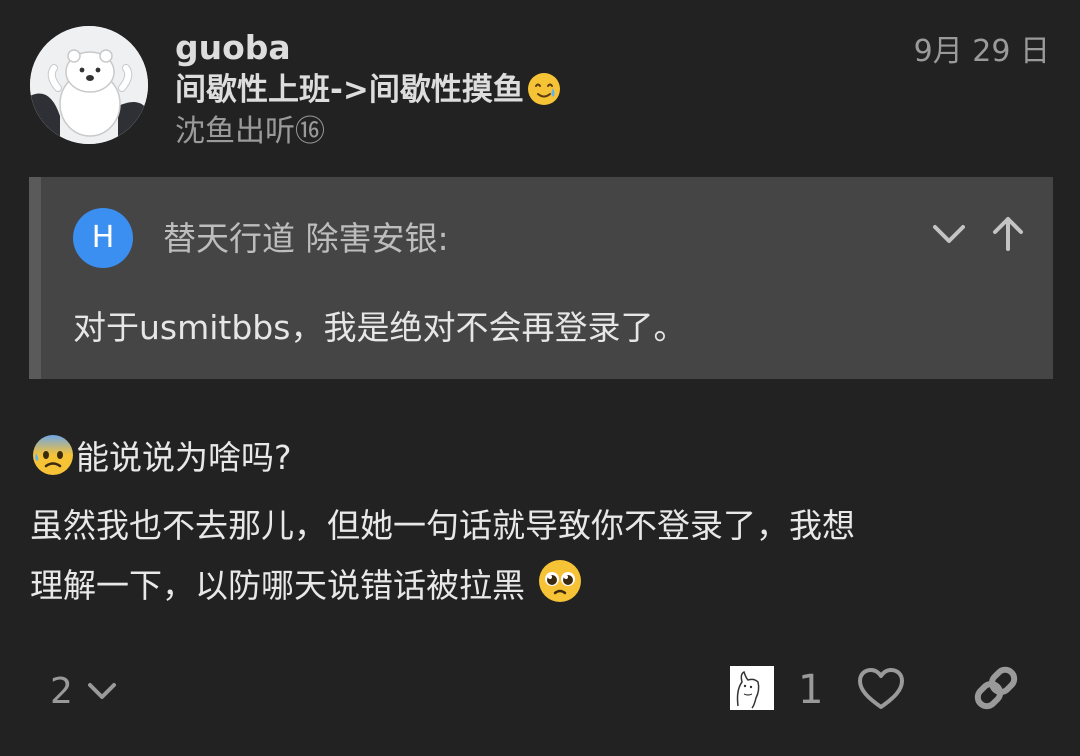 The image size is (1080, 756). Describe the element at coordinates (996, 688) in the screenshot. I see `link-icon` at that location.